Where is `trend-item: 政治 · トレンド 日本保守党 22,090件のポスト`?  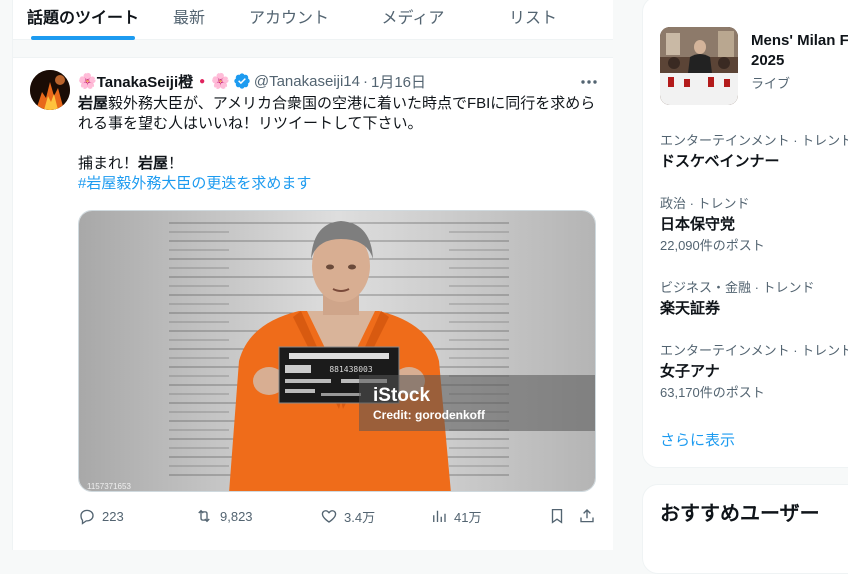 trend-item: 政治 · トレンド 日本保守党 22,090件のポスト is located at coordinates (712, 225).